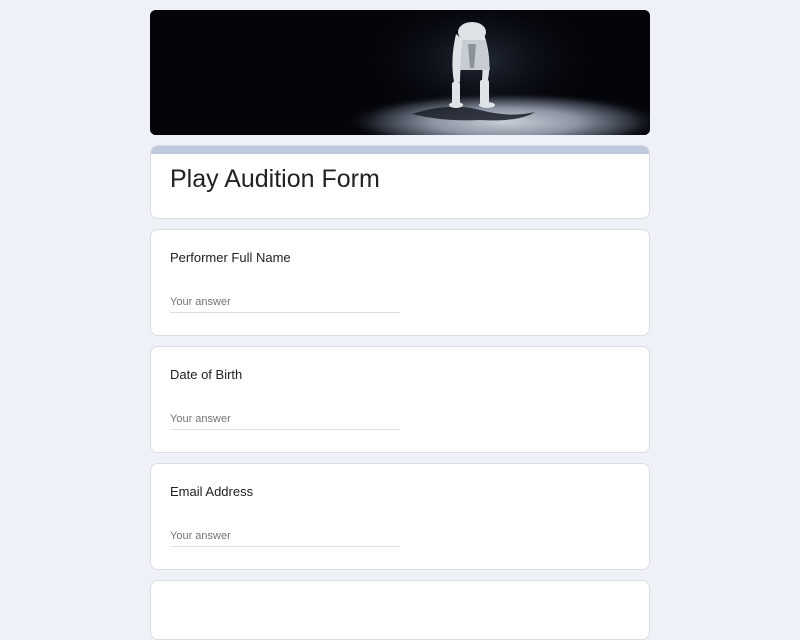  What do you see at coordinates (400, 282) in the screenshot?
I see `question-card-full-name: Performer Full Name` at bounding box center [400, 282].